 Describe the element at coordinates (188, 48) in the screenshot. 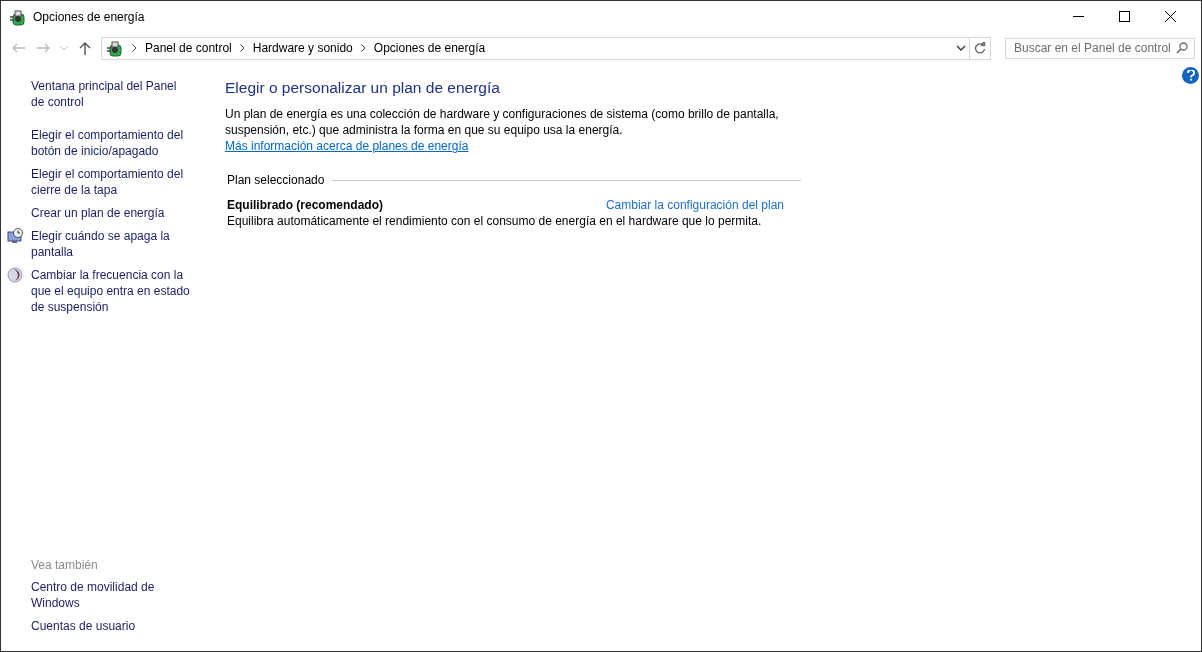

I see `breadcrumb: Panel de control` at that location.